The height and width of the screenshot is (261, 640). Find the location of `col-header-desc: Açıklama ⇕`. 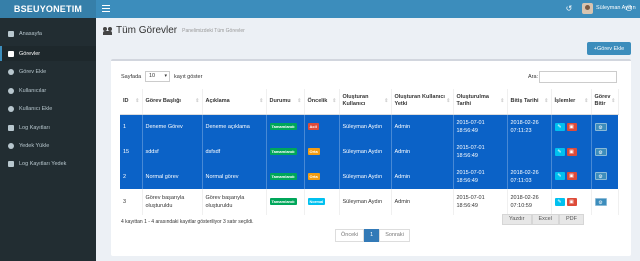

col-header-desc: Açıklama ⇕ is located at coordinates (234, 102).